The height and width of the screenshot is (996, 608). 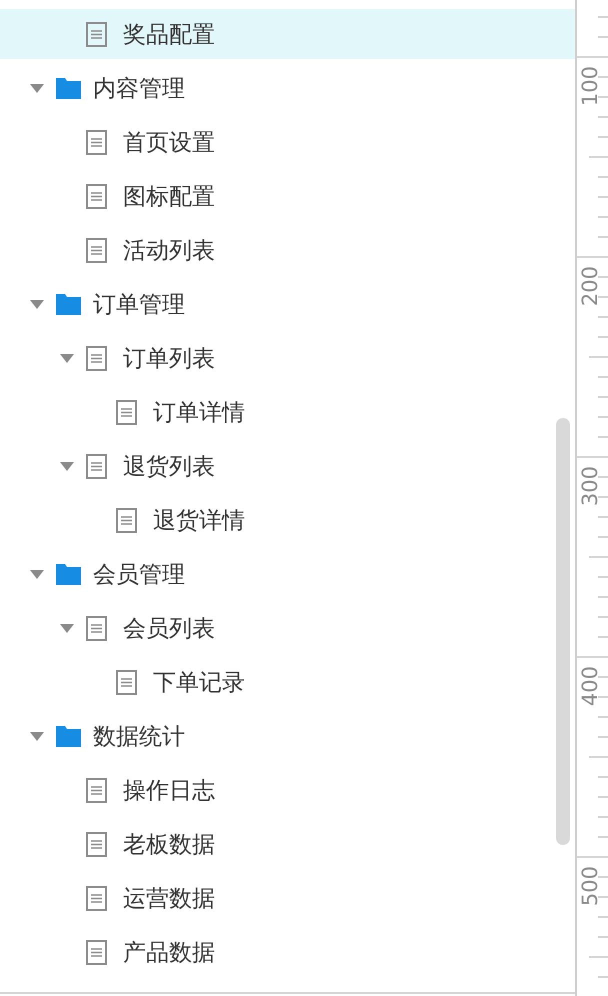 I want to click on tree-item: 订单列表, so click(x=287, y=358).